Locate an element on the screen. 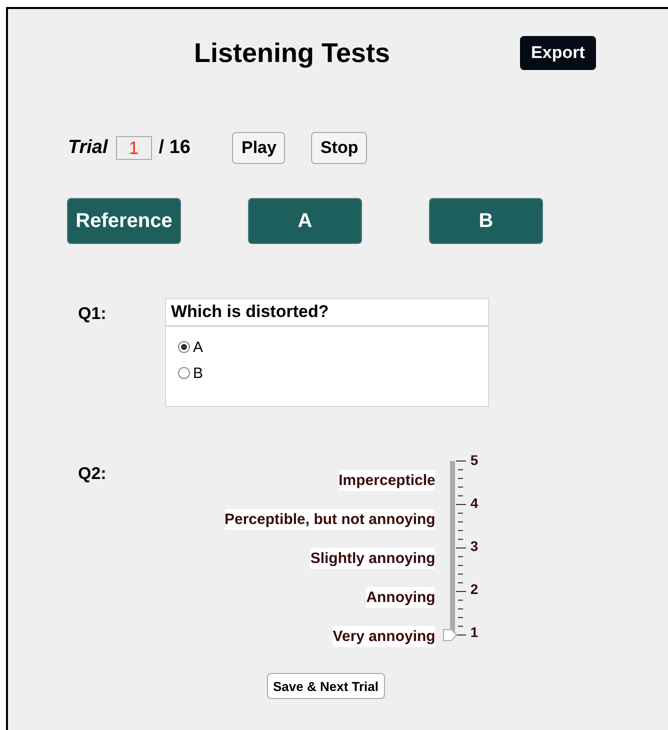 The height and width of the screenshot is (730, 668). trial-label: Trial is located at coordinates (88, 148).